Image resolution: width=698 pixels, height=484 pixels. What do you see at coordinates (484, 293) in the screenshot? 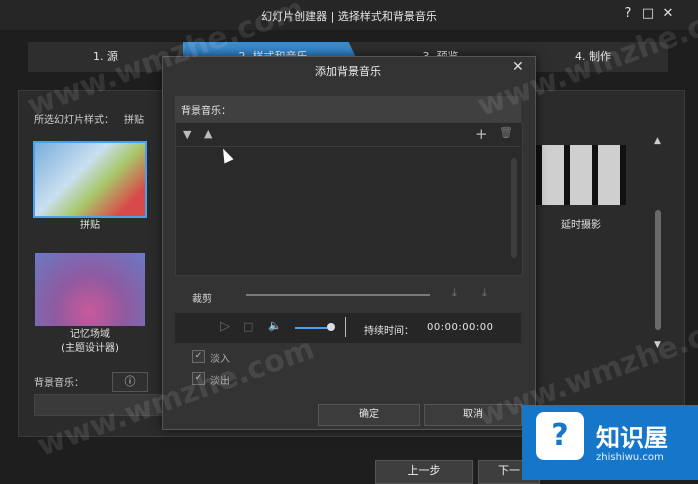
I see `trim-end-icon: ⤓` at bounding box center [484, 293].